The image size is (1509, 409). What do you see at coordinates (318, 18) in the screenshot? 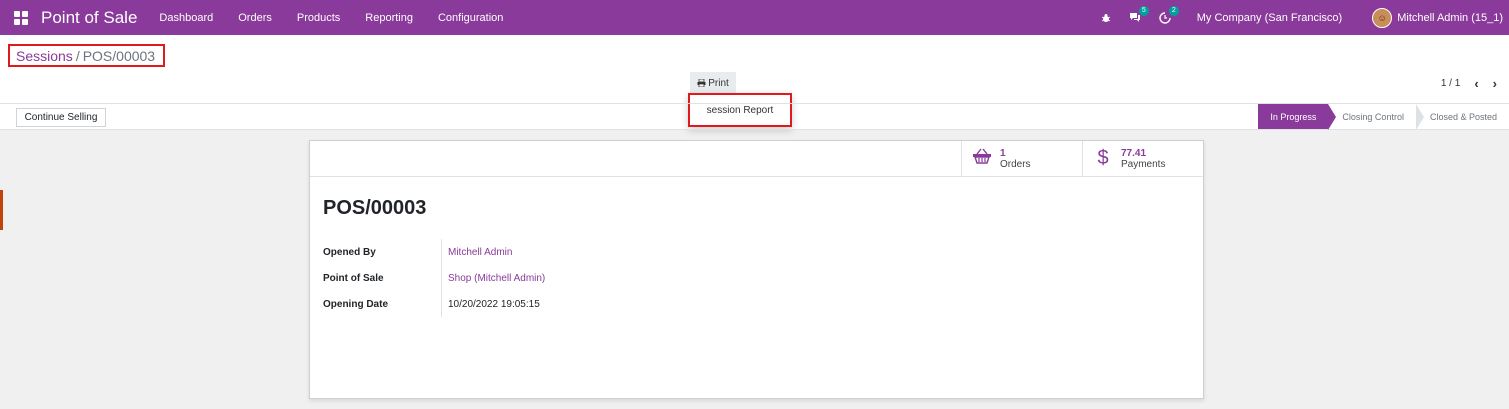
I see `menu-products: Products` at bounding box center [318, 18].